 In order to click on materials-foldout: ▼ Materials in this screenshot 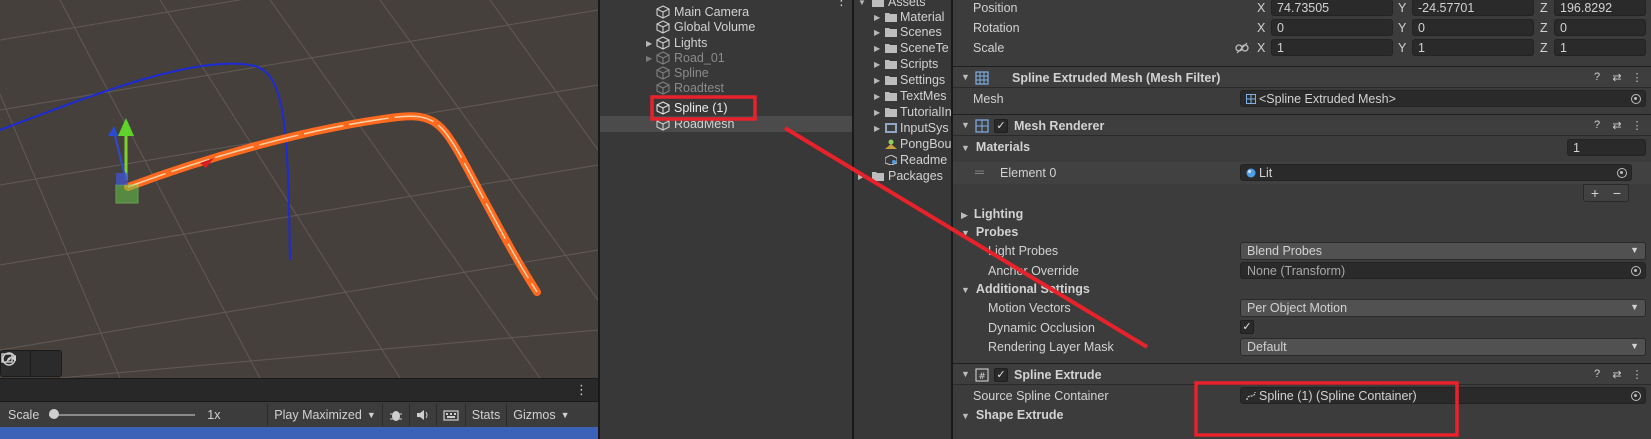, I will do `click(995, 147)`.